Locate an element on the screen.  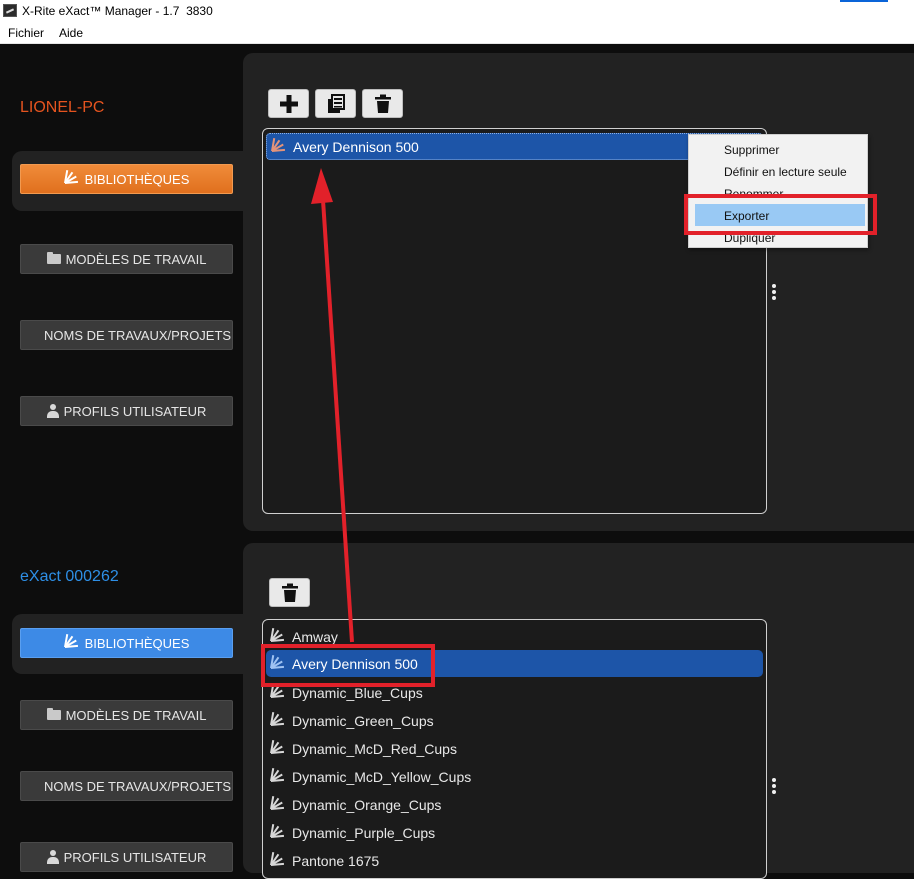
list-item-label: Avery Dennison 500 is located at coordinates (356, 146).